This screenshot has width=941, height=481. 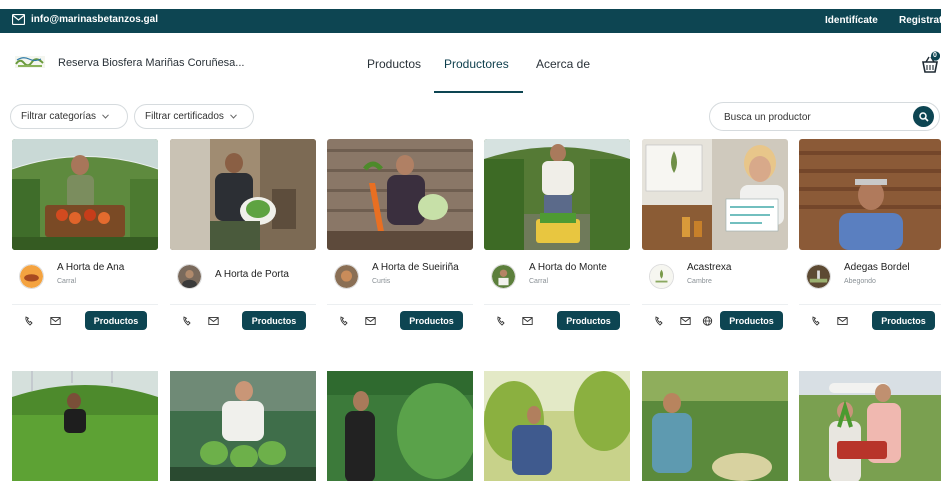 I want to click on filter-categories-label: Filtrar categorías, so click(x=59, y=116).